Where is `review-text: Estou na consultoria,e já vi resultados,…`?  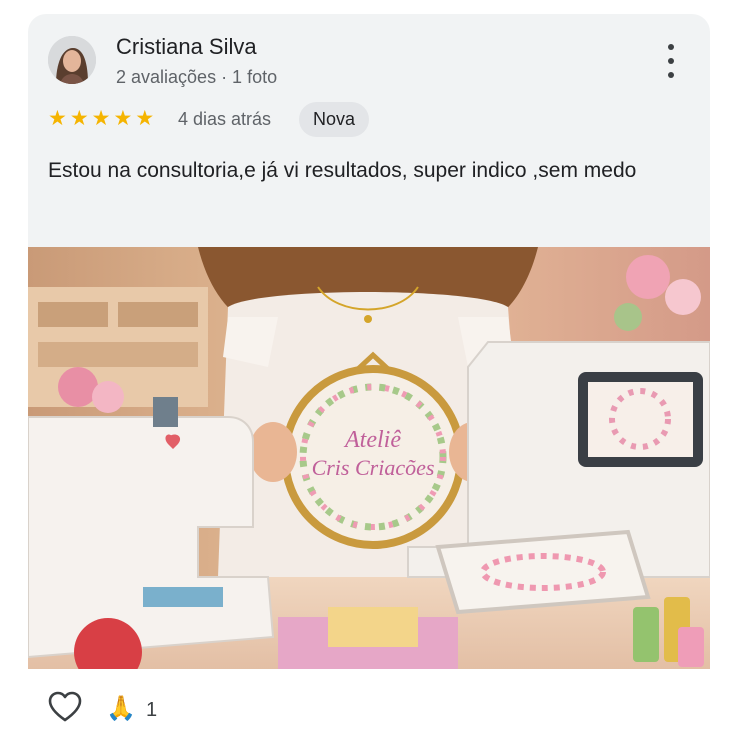
review-text: Estou na consultoria,e já vi resultados,… is located at coordinates (342, 170).